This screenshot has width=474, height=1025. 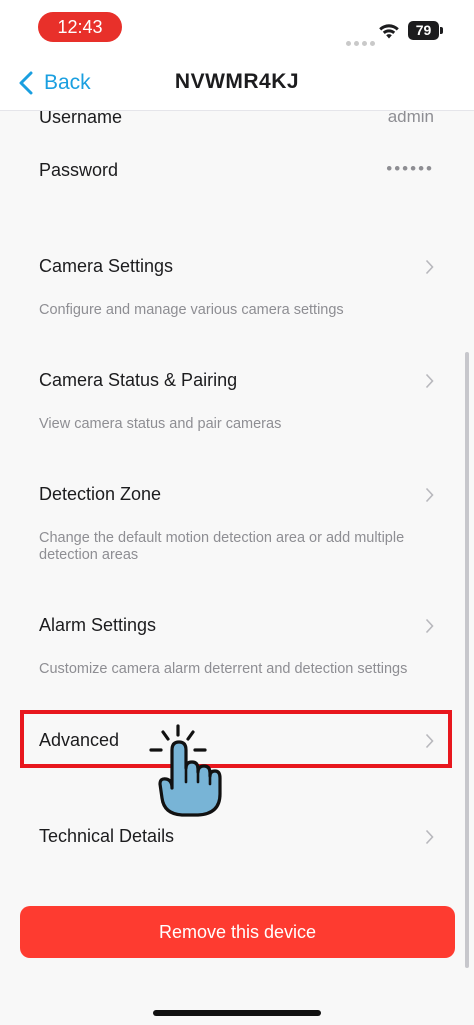 What do you see at coordinates (236, 739) in the screenshot?
I see `highlight-box` at bounding box center [236, 739].